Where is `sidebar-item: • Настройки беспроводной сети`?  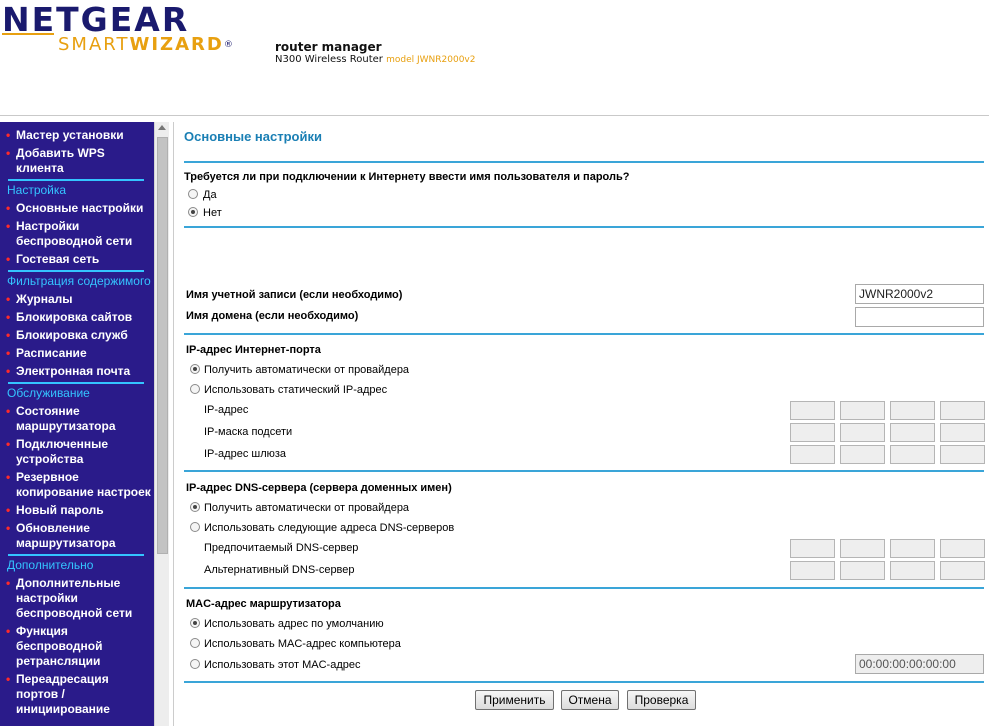 sidebar-item: • Настройки беспроводной сети is located at coordinates (77, 234).